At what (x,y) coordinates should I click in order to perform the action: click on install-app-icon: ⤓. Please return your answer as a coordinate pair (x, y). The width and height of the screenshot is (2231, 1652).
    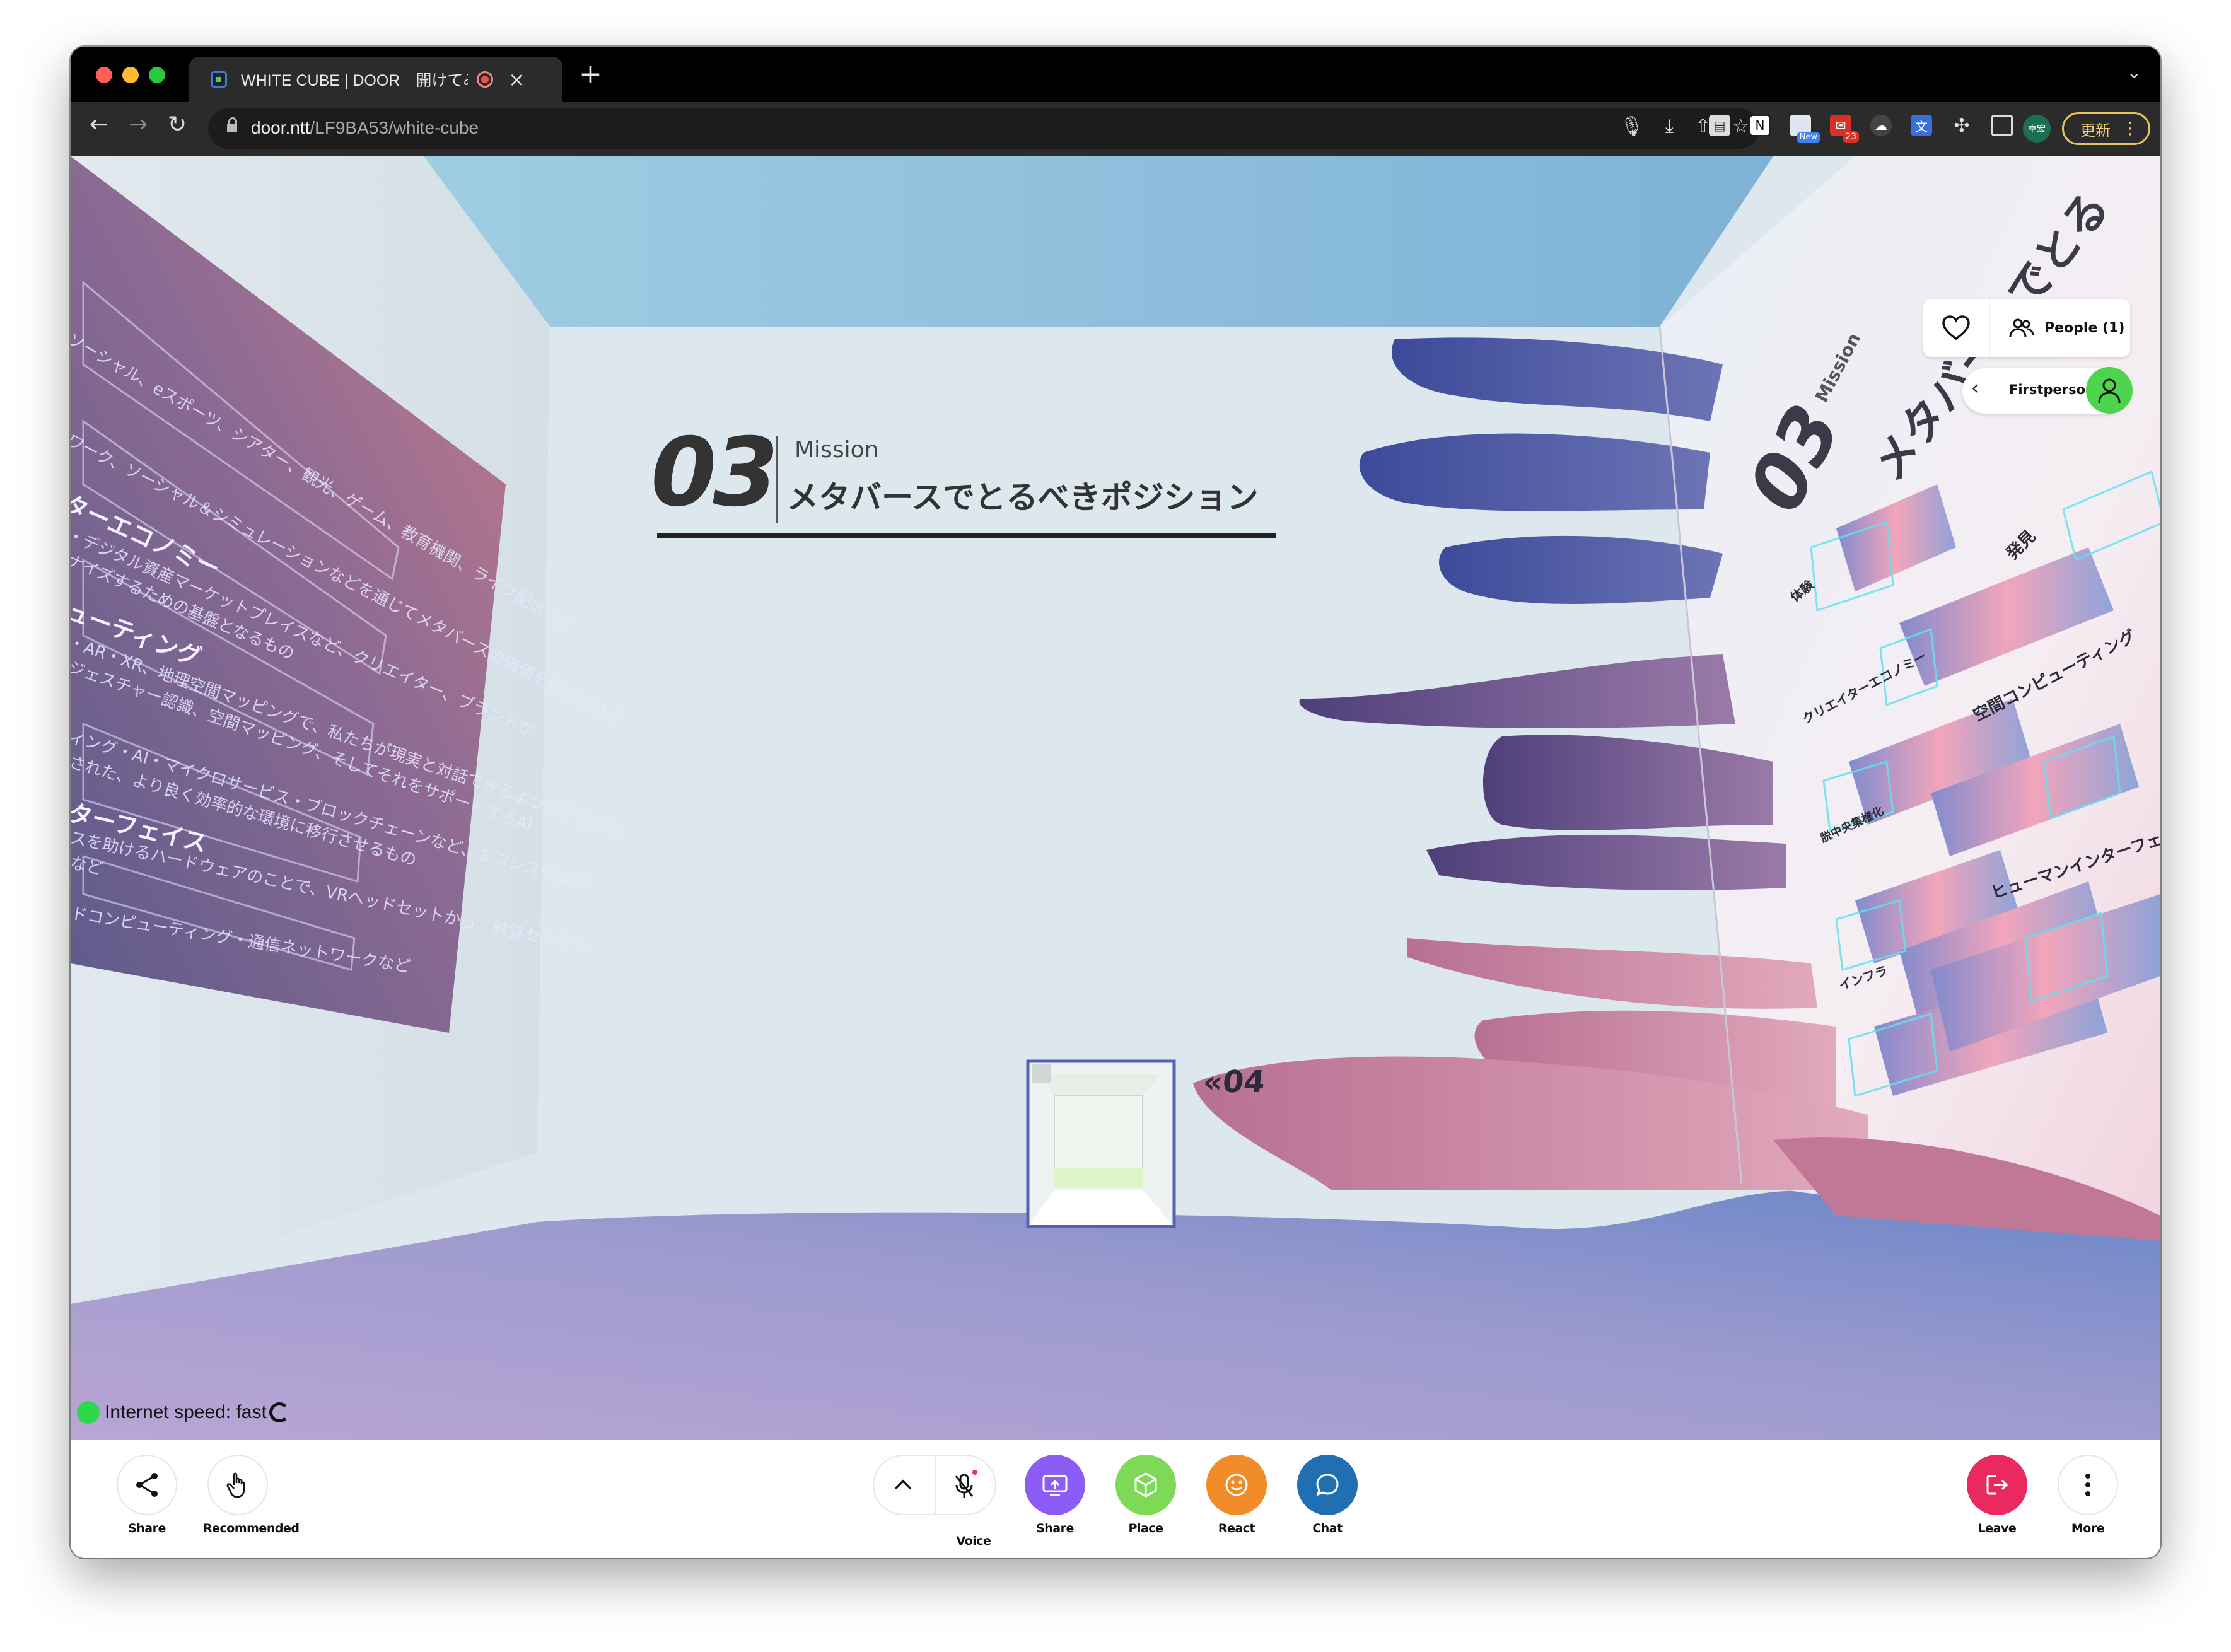
    Looking at the image, I should click on (1669, 126).